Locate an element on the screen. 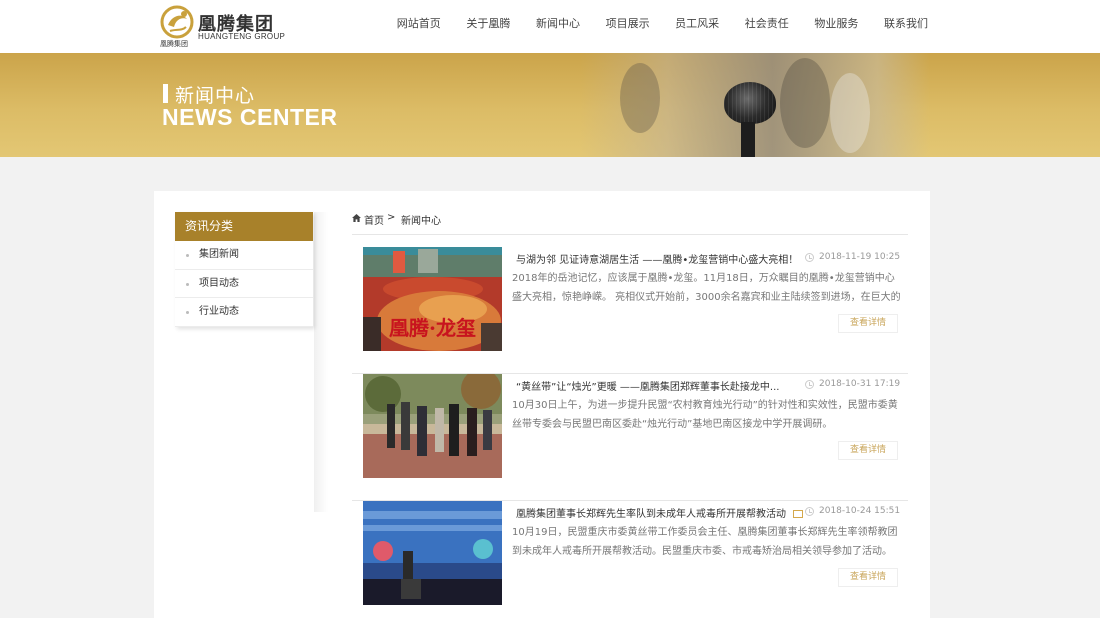 This screenshot has height=618, width=1100. sidebar-shadow is located at coordinates (321, 362).